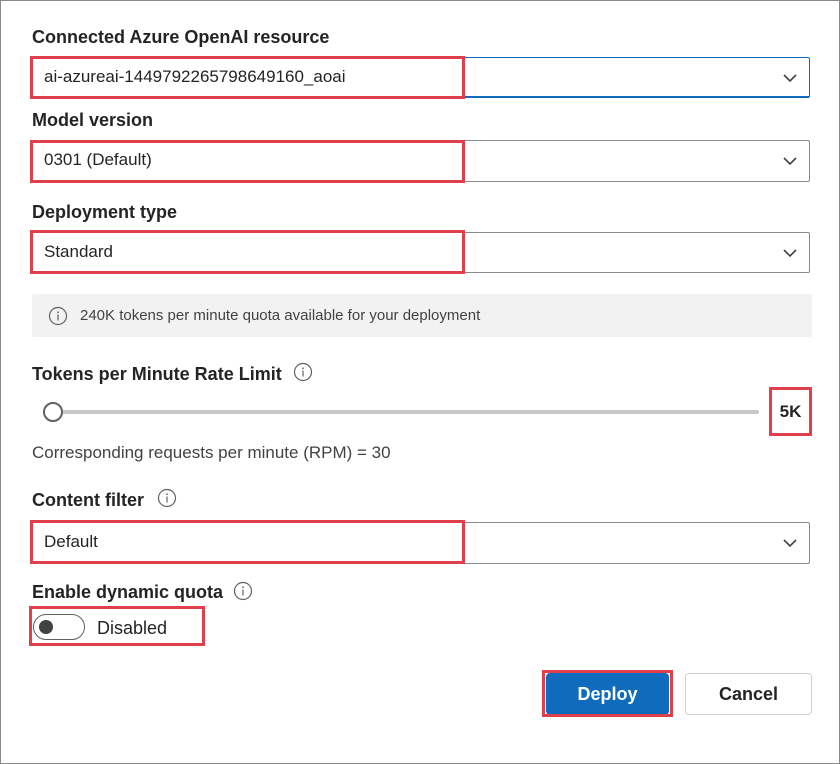 The height and width of the screenshot is (764, 840). Describe the element at coordinates (71, 541) in the screenshot. I see `content-filter-value: Default` at that location.